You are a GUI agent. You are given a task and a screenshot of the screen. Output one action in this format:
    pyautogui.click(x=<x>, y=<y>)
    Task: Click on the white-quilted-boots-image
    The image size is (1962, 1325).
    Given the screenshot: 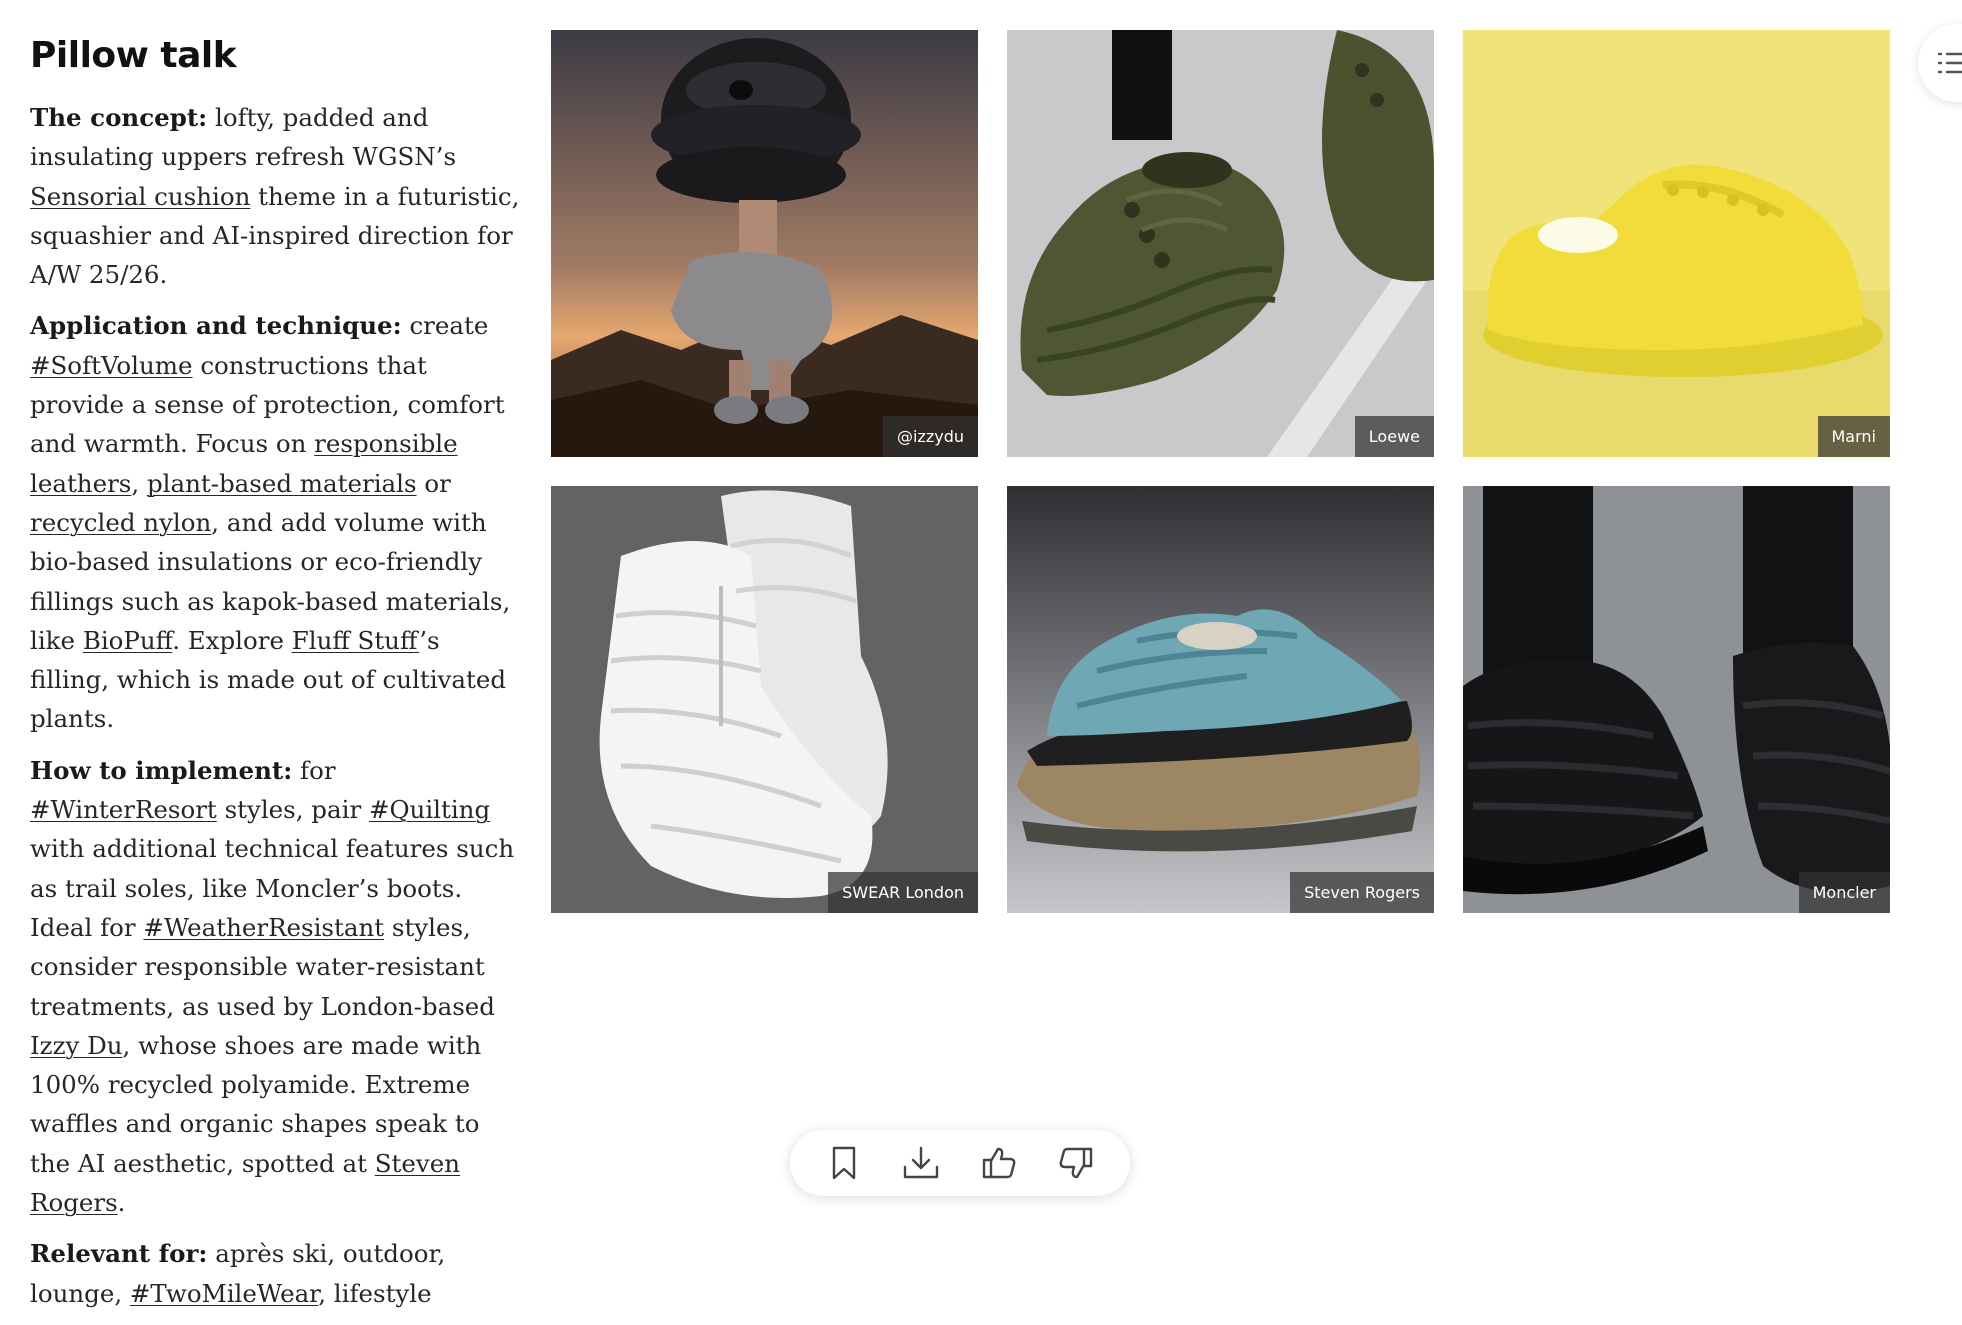 What is the action you would take?
    pyautogui.click(x=764, y=699)
    